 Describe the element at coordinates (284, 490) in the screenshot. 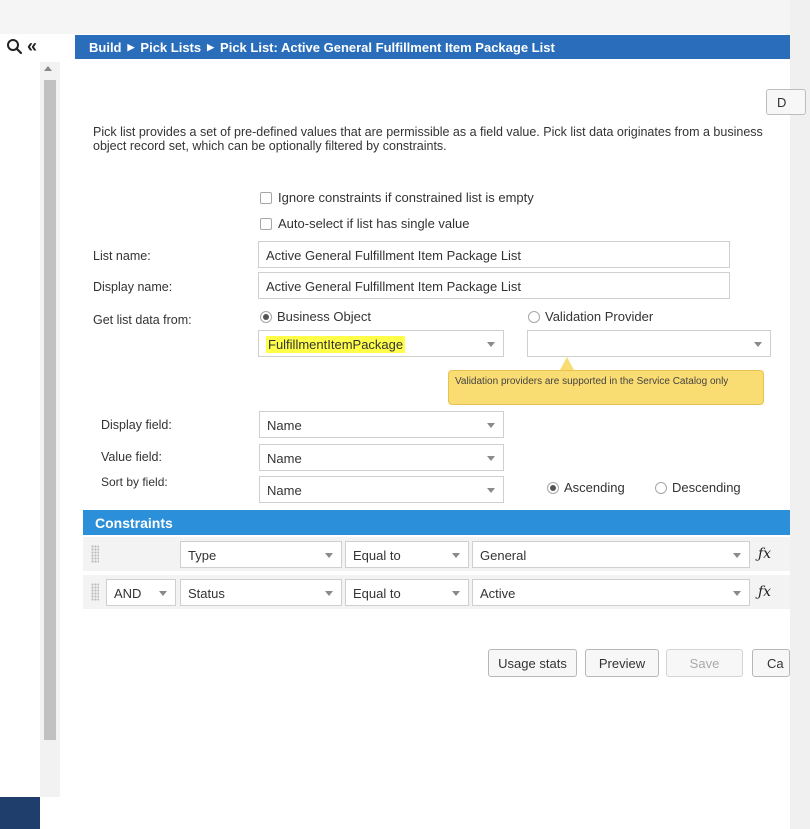

I see `sort-field-value: Name` at that location.